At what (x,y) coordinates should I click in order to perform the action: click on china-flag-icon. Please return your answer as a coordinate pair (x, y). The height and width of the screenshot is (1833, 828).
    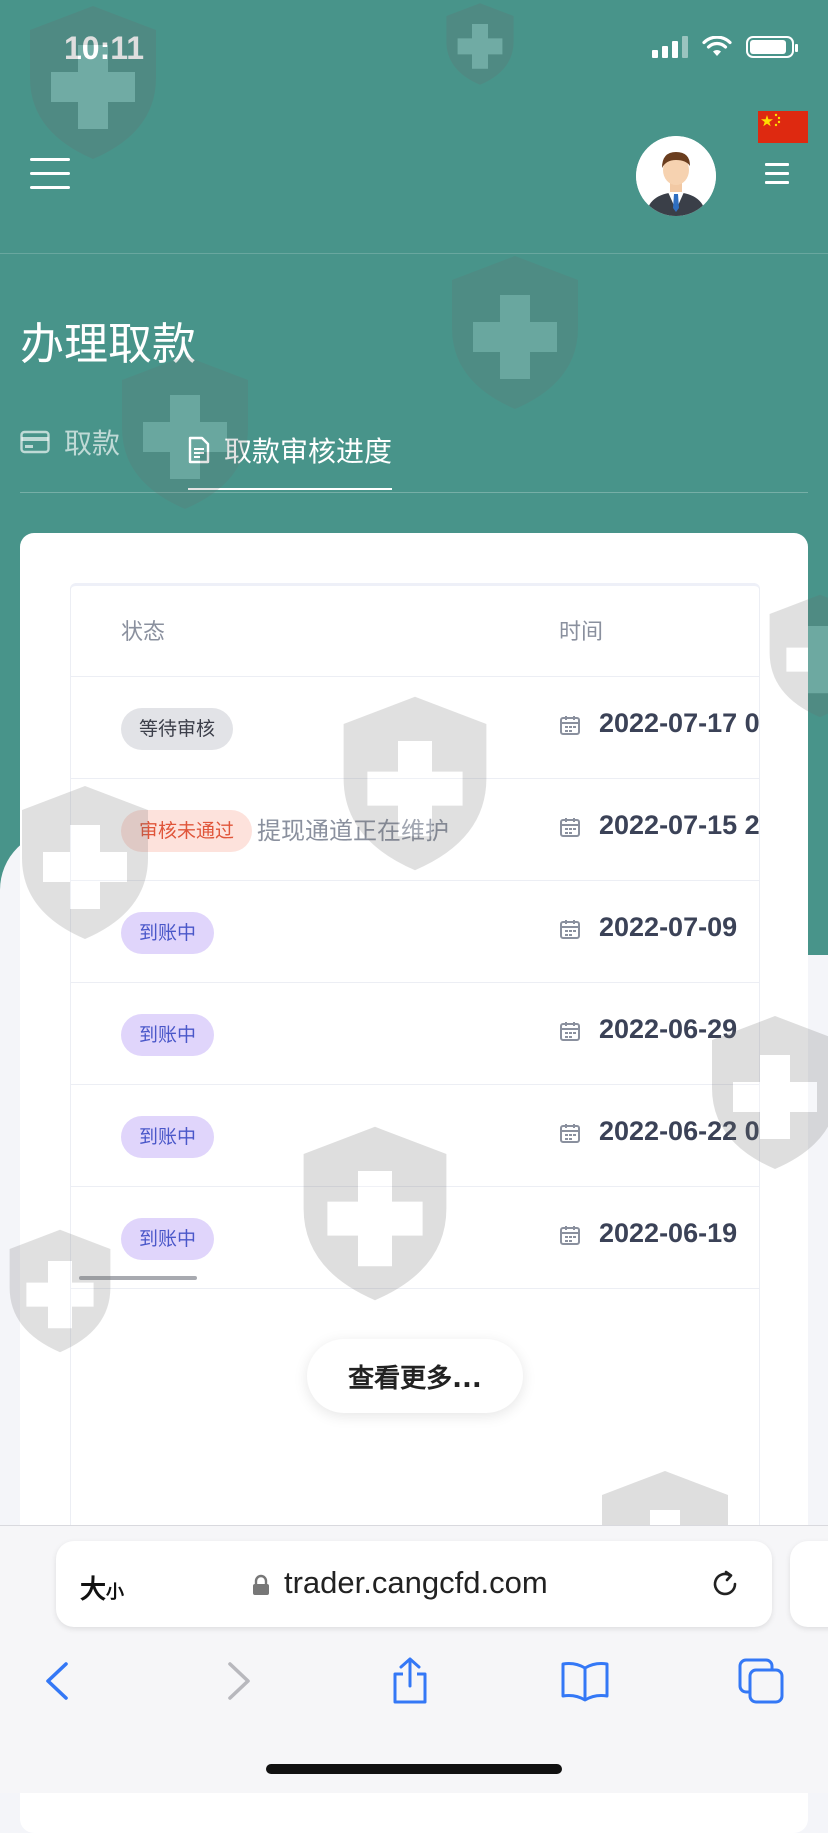
    Looking at the image, I should click on (783, 127).